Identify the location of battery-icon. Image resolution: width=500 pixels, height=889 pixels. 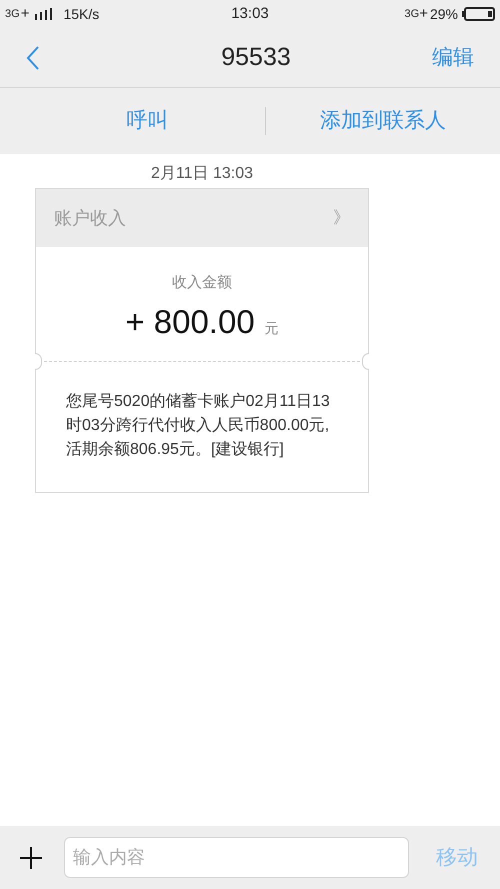
(478, 14).